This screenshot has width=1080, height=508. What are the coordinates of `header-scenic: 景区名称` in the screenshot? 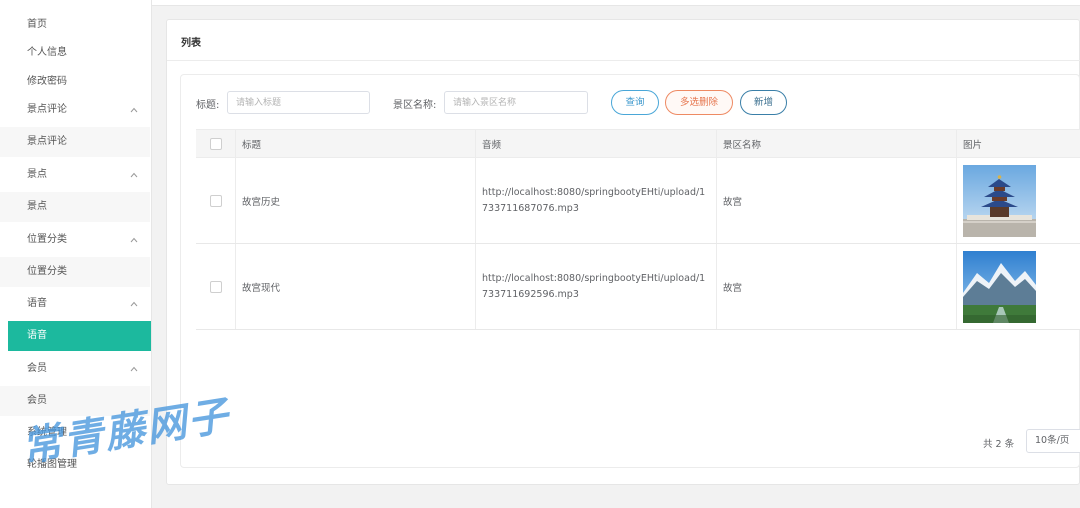 It's located at (837, 143).